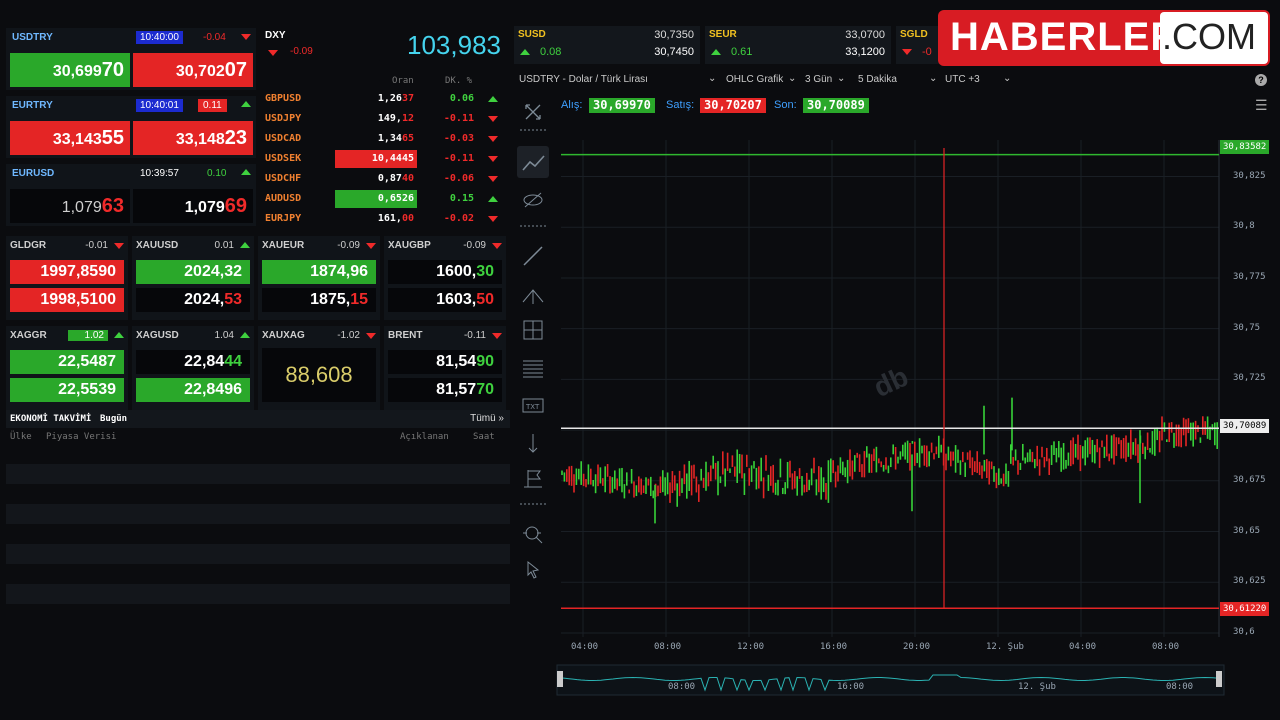  I want to click on trendline-tool-icon, so click(533, 256).